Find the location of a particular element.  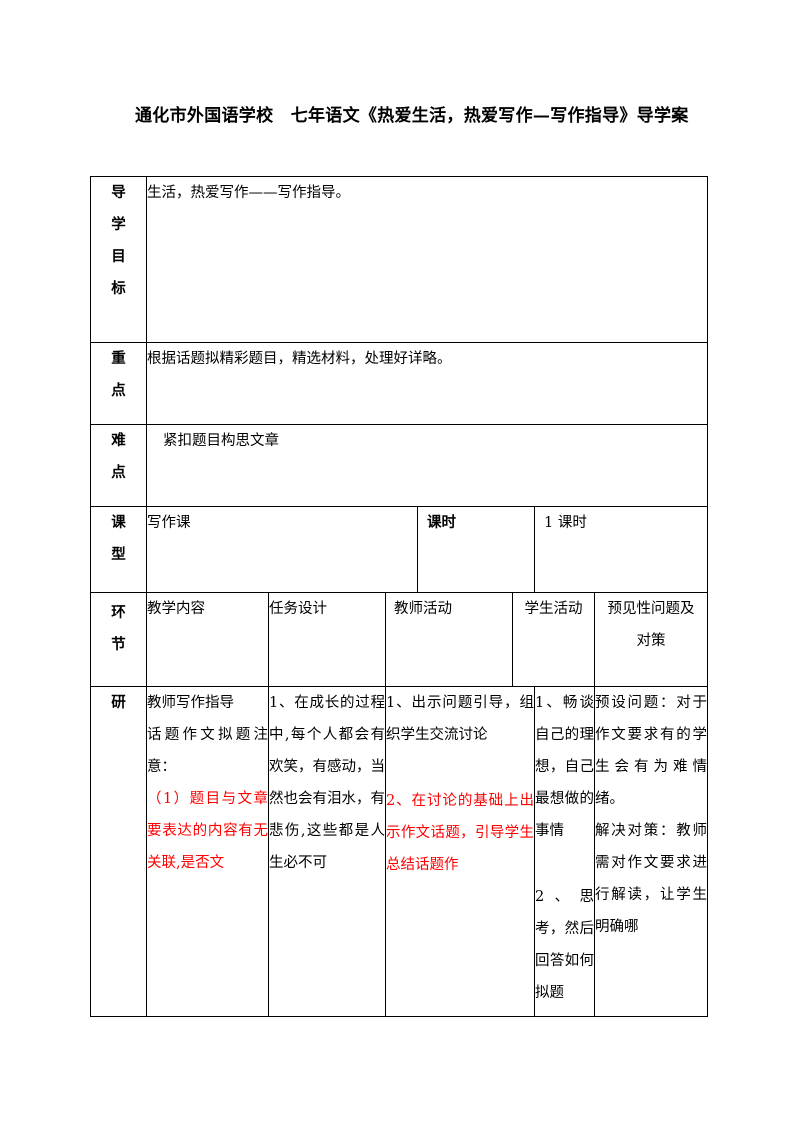

colheader-issues-line2: 对策 is located at coordinates (651, 641).